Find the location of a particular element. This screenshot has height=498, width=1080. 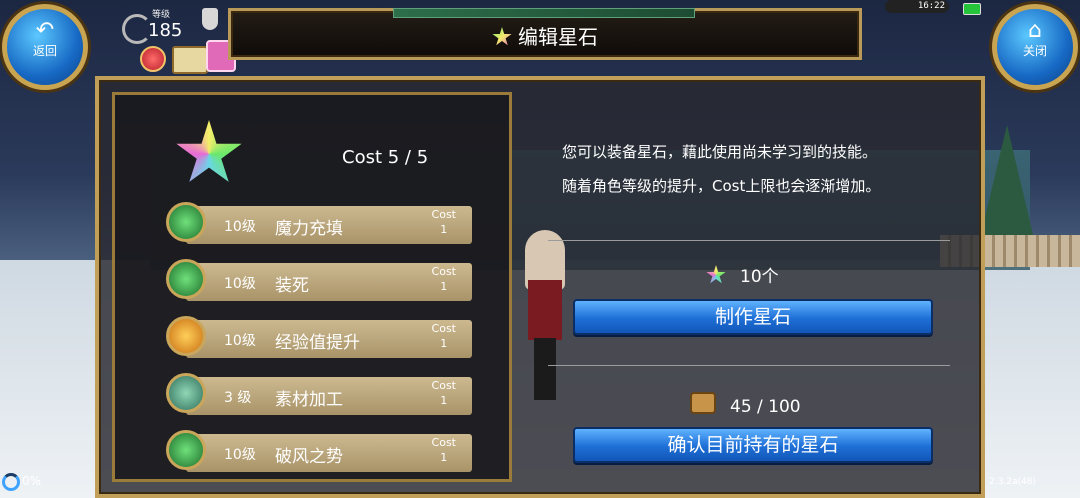

inventory-count: 45 / 100 is located at coordinates (745, 404).